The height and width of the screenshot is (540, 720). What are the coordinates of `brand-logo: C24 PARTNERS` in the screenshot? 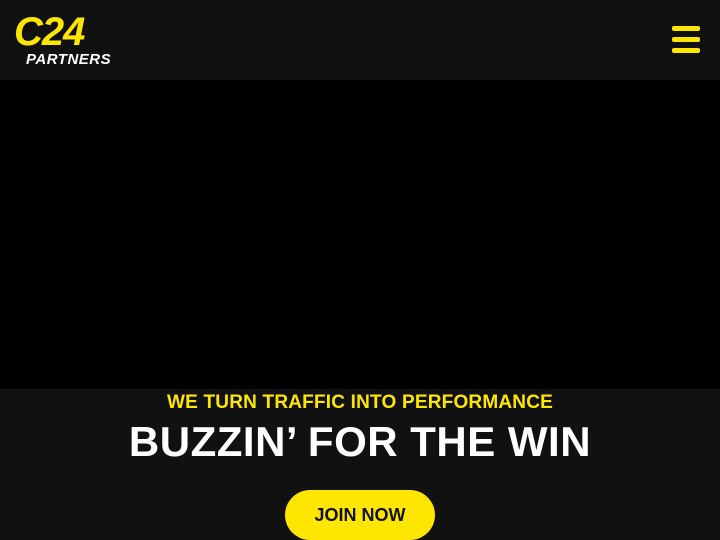 It's located at (78, 41).